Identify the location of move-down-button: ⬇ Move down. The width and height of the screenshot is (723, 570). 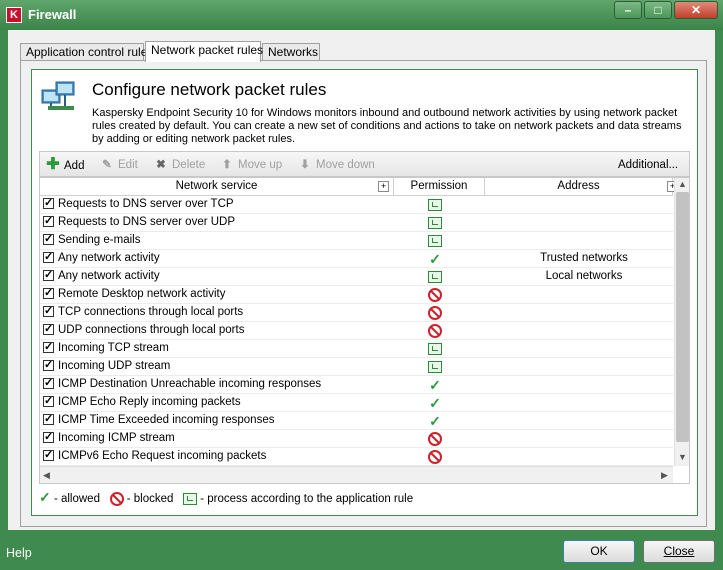
(336, 165).